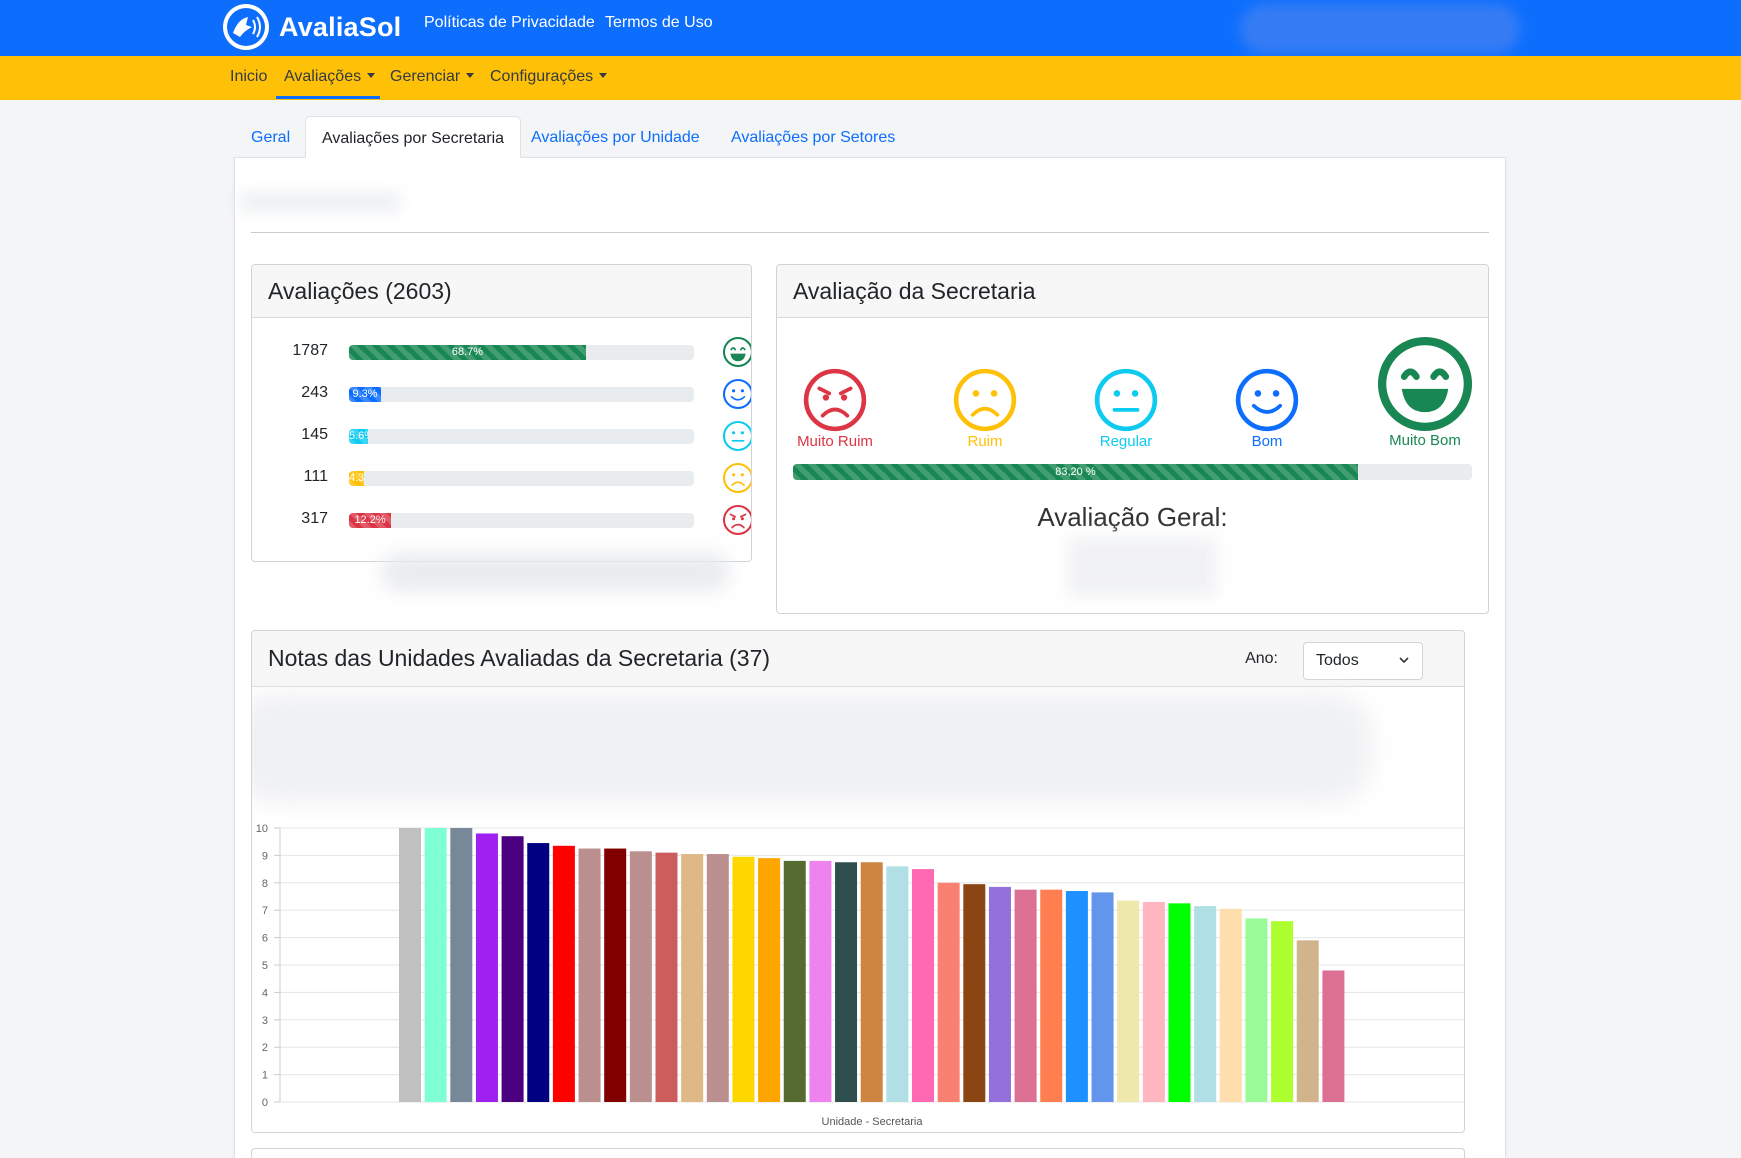  Describe the element at coordinates (521, 520) in the screenshot. I see `rating-progress: 12.2%` at that location.